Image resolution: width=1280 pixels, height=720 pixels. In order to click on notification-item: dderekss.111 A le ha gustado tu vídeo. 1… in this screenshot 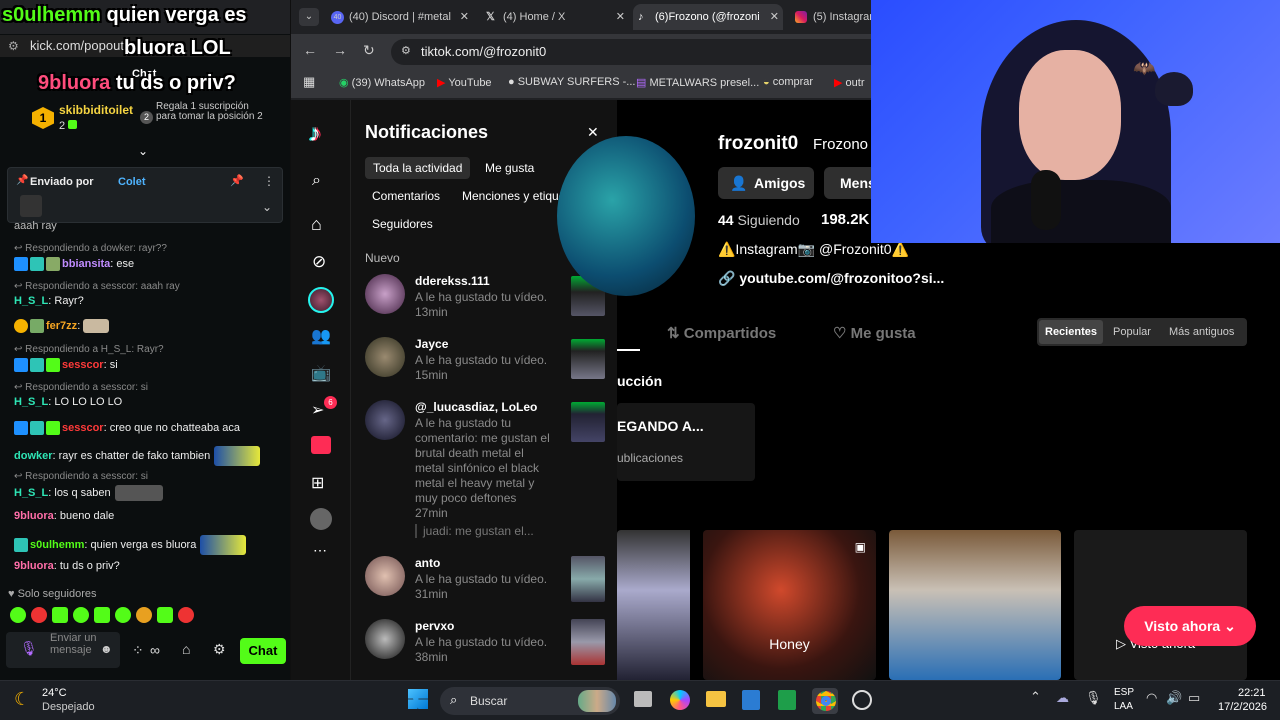, I will do `click(485, 299)`.